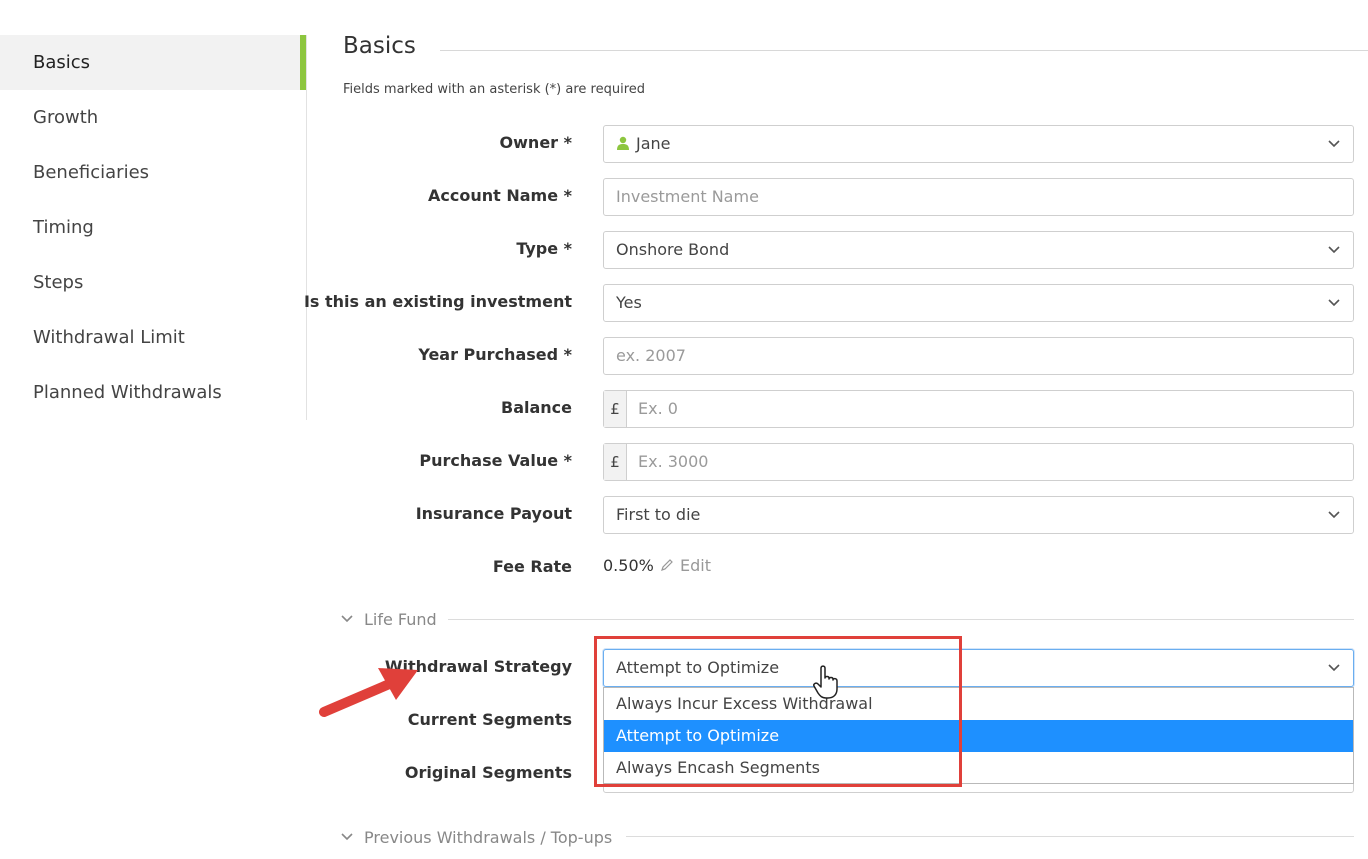  Describe the element at coordinates (368, 692) in the screenshot. I see `annotation-arrow-icon` at that location.